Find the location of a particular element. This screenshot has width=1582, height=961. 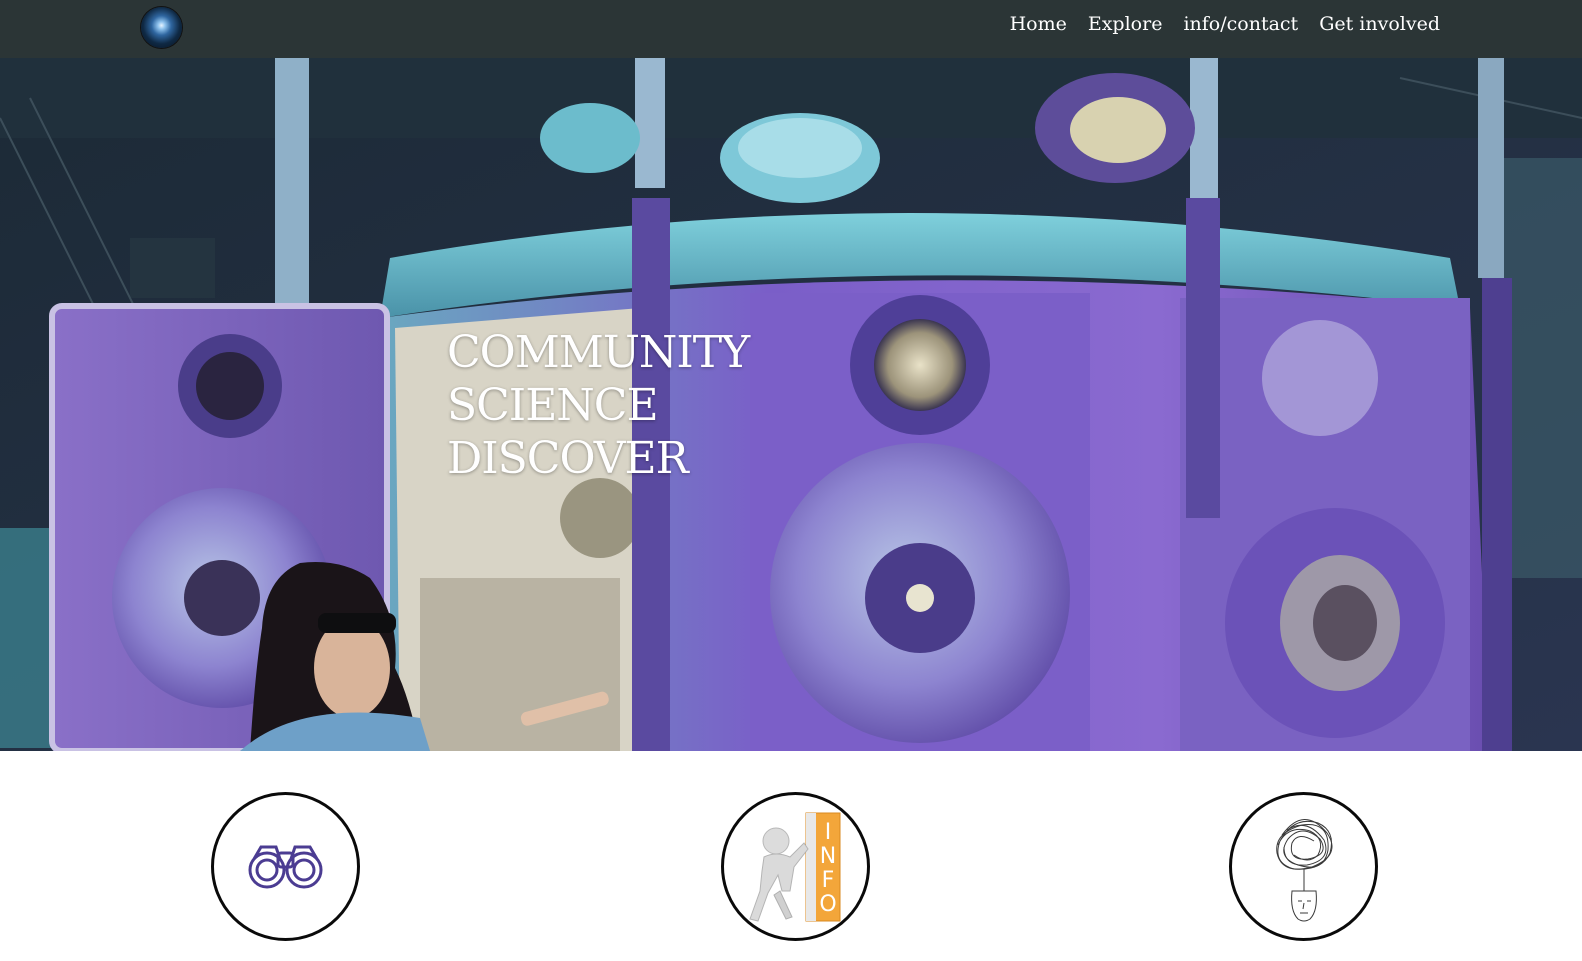

explore-feature-link is located at coordinates (285, 866).